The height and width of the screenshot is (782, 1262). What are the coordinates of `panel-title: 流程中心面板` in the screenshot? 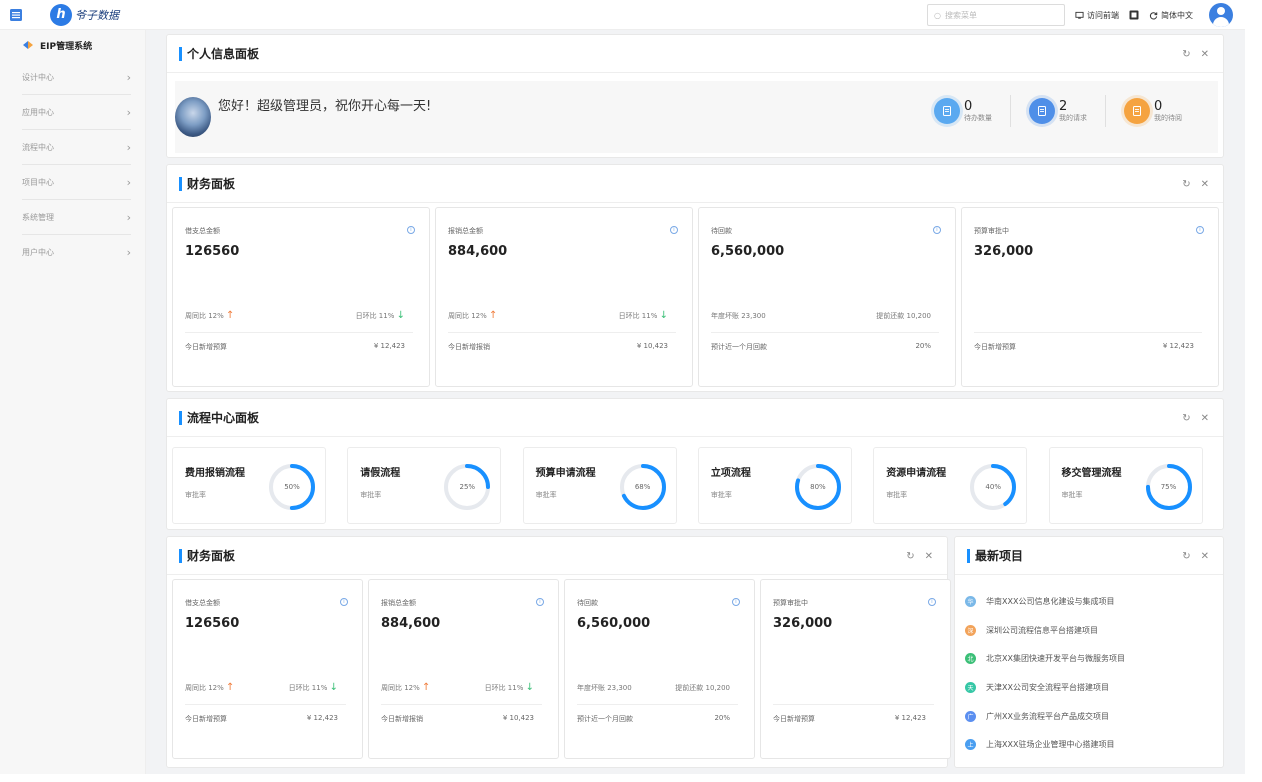 It's located at (219, 417).